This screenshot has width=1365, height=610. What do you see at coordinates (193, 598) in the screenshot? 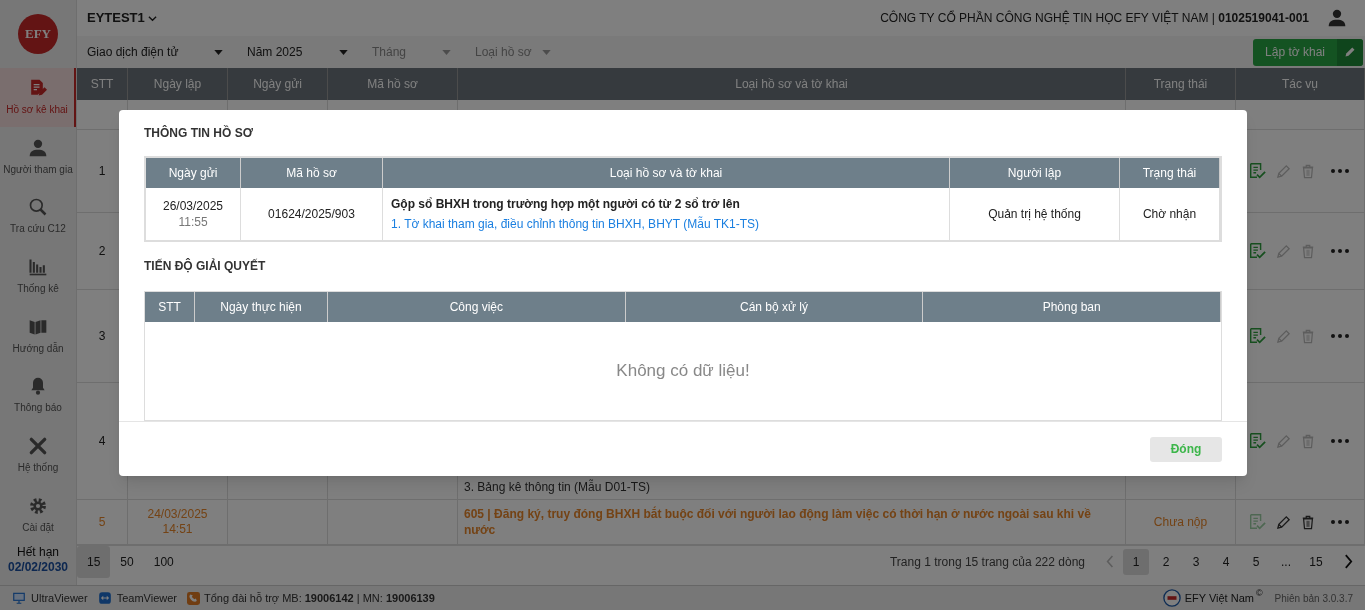
I see `phone-icon` at bounding box center [193, 598].